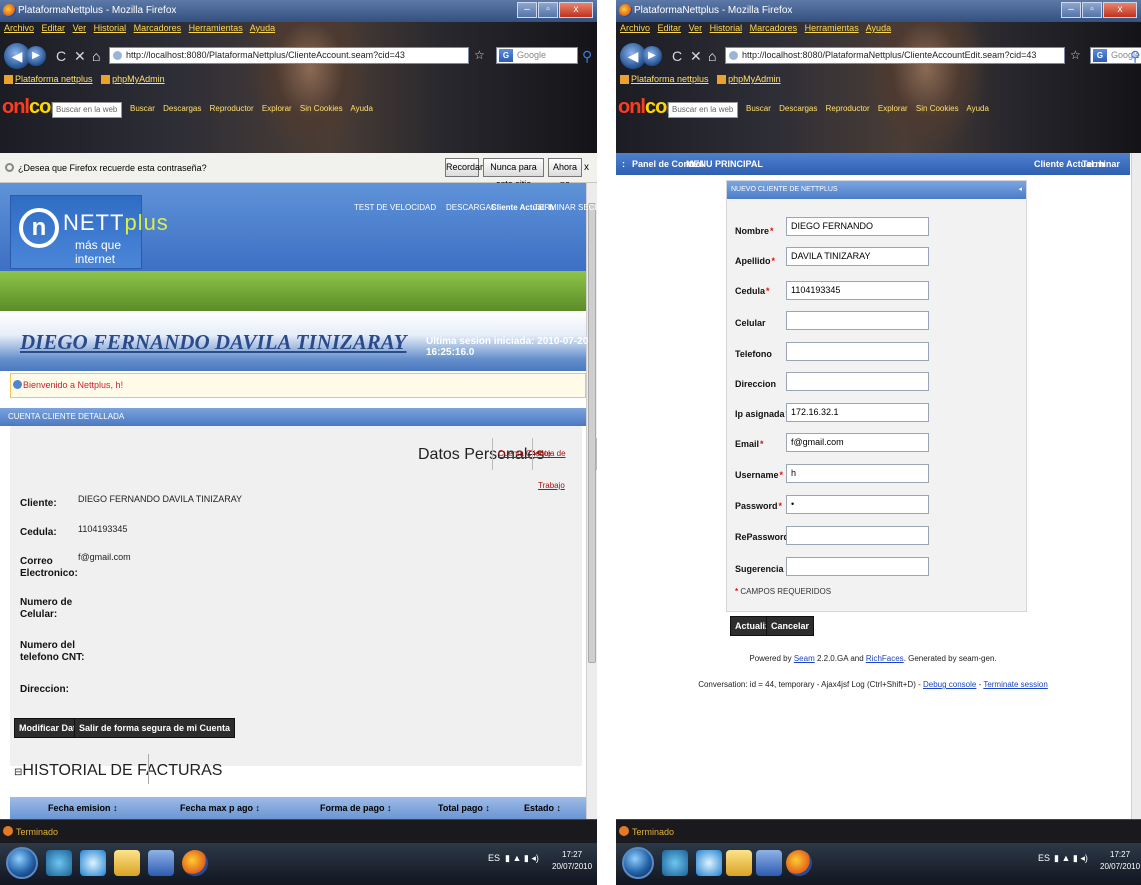 The height and width of the screenshot is (885, 1141). I want to click on close-button: x, so click(1120, 10).